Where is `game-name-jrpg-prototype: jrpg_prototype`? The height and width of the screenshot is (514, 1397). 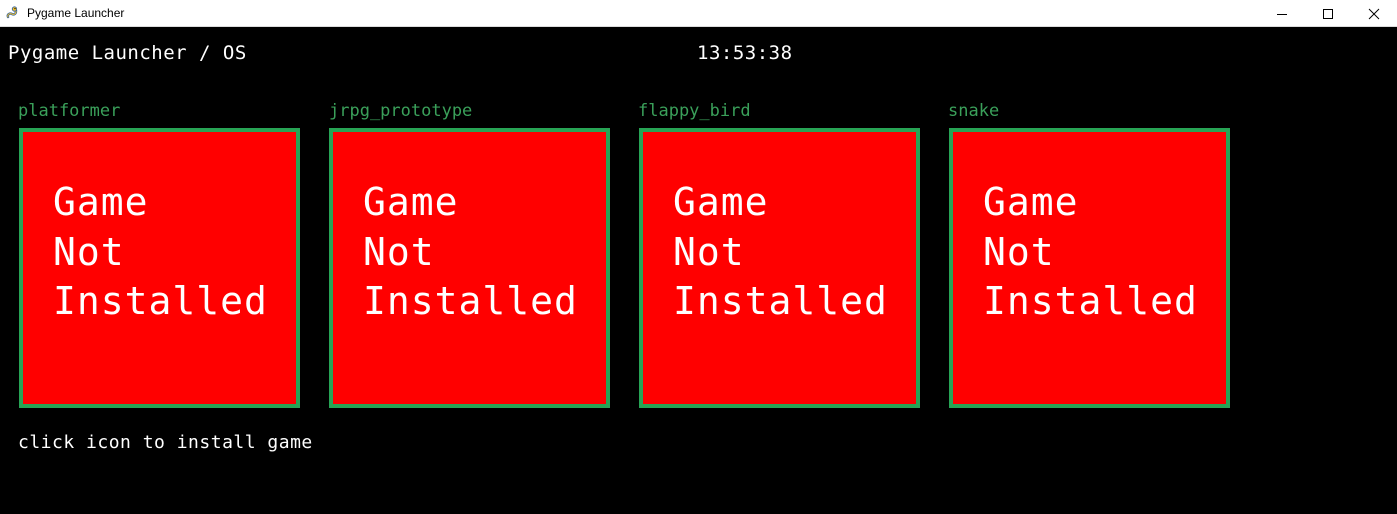
game-name-jrpg-prototype: jrpg_prototype is located at coordinates (401, 111).